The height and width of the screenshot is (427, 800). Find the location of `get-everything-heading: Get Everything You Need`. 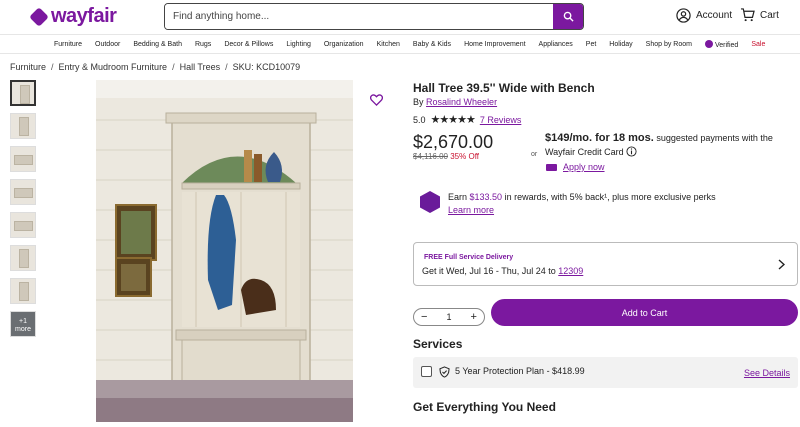

get-everything-heading: Get Everything You Need is located at coordinates (484, 407).